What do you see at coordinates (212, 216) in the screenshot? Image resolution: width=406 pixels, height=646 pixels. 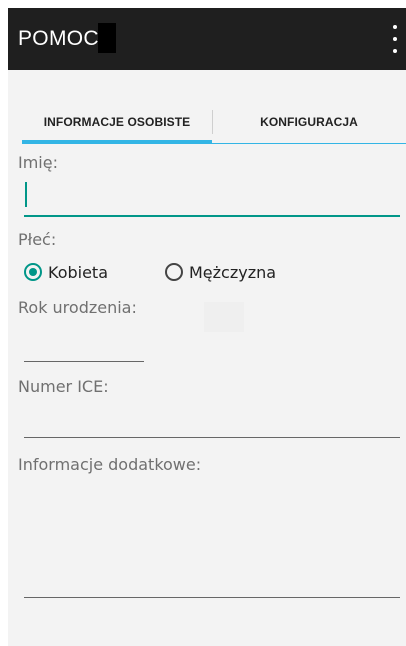 I see `name-input-underline` at bounding box center [212, 216].